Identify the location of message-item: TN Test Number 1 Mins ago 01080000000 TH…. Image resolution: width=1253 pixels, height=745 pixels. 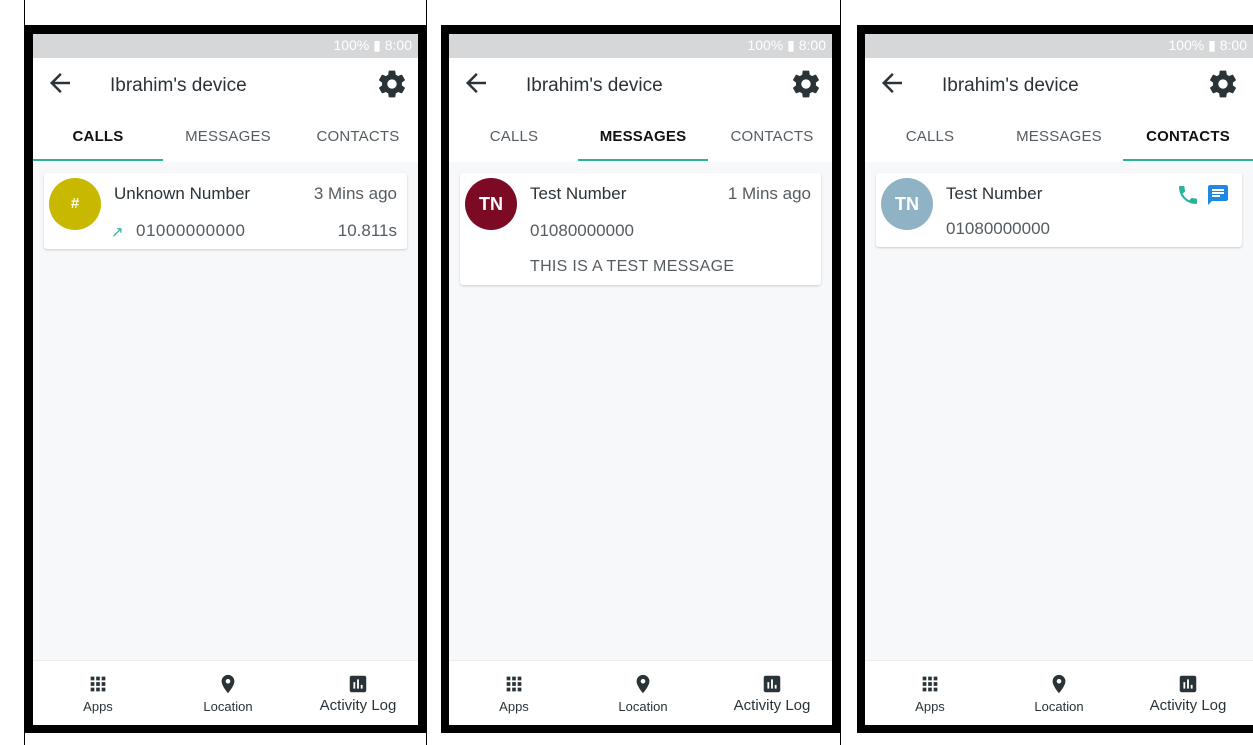
(640, 229).